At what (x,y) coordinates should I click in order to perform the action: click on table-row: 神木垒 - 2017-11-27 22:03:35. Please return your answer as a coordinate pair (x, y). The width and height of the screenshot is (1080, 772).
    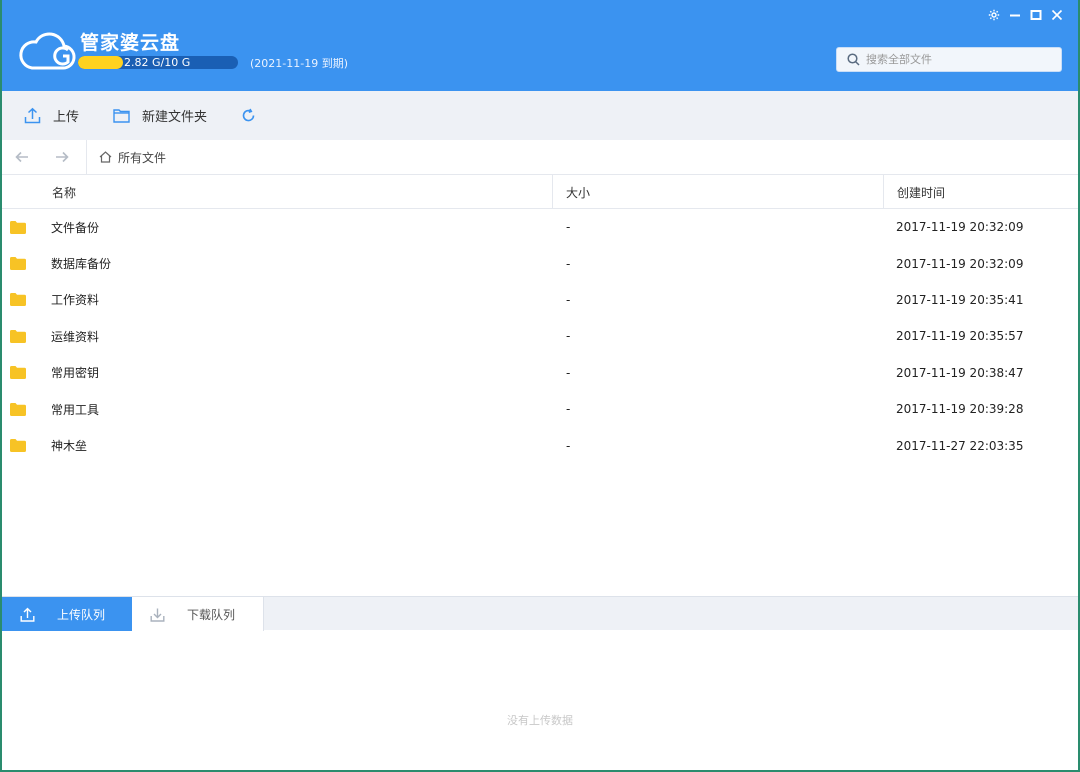
    Looking at the image, I should click on (540, 445).